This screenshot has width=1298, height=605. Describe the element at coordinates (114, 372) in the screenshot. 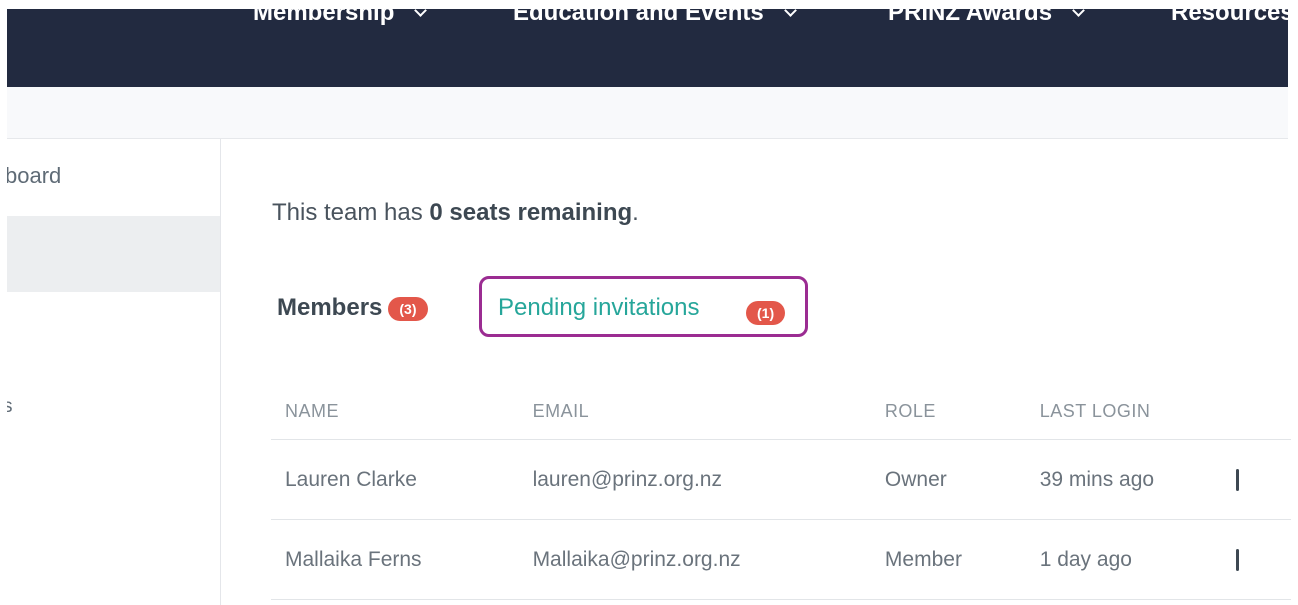

I see `sidebar: board s` at that location.